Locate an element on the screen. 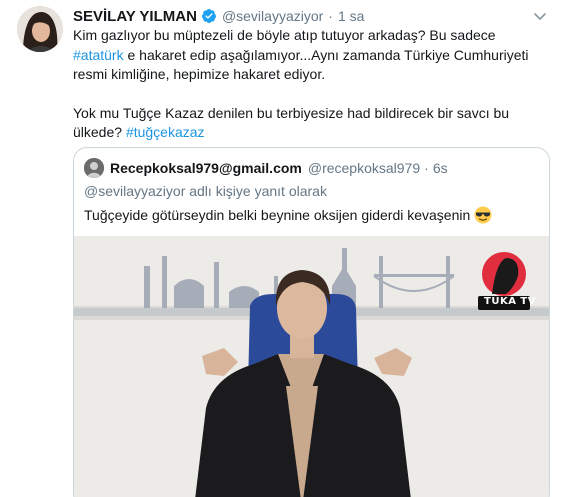  quoted-tweet-time: 6s is located at coordinates (440, 168).